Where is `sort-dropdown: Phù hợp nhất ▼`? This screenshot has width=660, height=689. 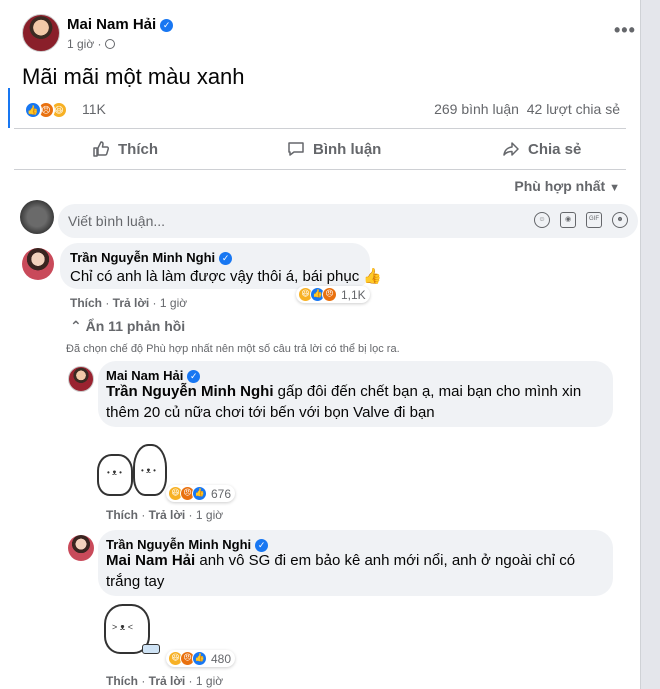 sort-dropdown: Phù hợp nhất ▼ is located at coordinates (567, 186).